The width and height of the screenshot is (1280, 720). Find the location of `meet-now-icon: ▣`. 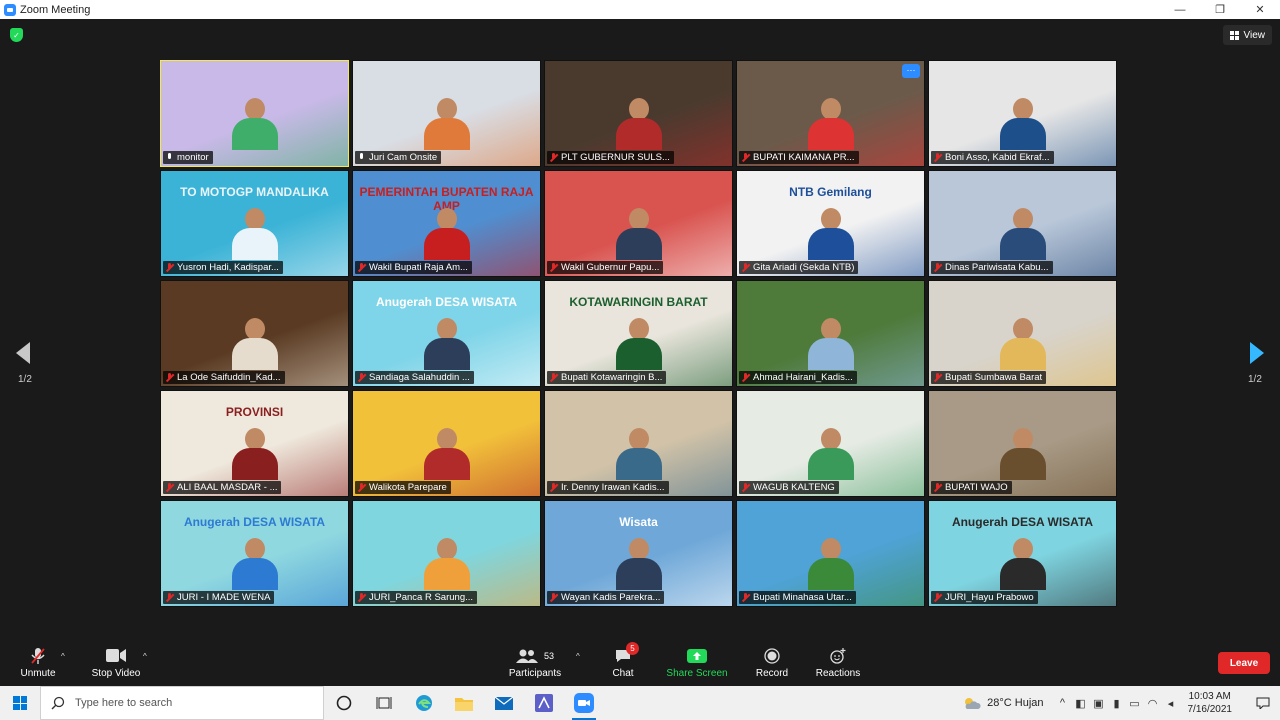

meet-now-icon: ▣ is located at coordinates (1099, 703).